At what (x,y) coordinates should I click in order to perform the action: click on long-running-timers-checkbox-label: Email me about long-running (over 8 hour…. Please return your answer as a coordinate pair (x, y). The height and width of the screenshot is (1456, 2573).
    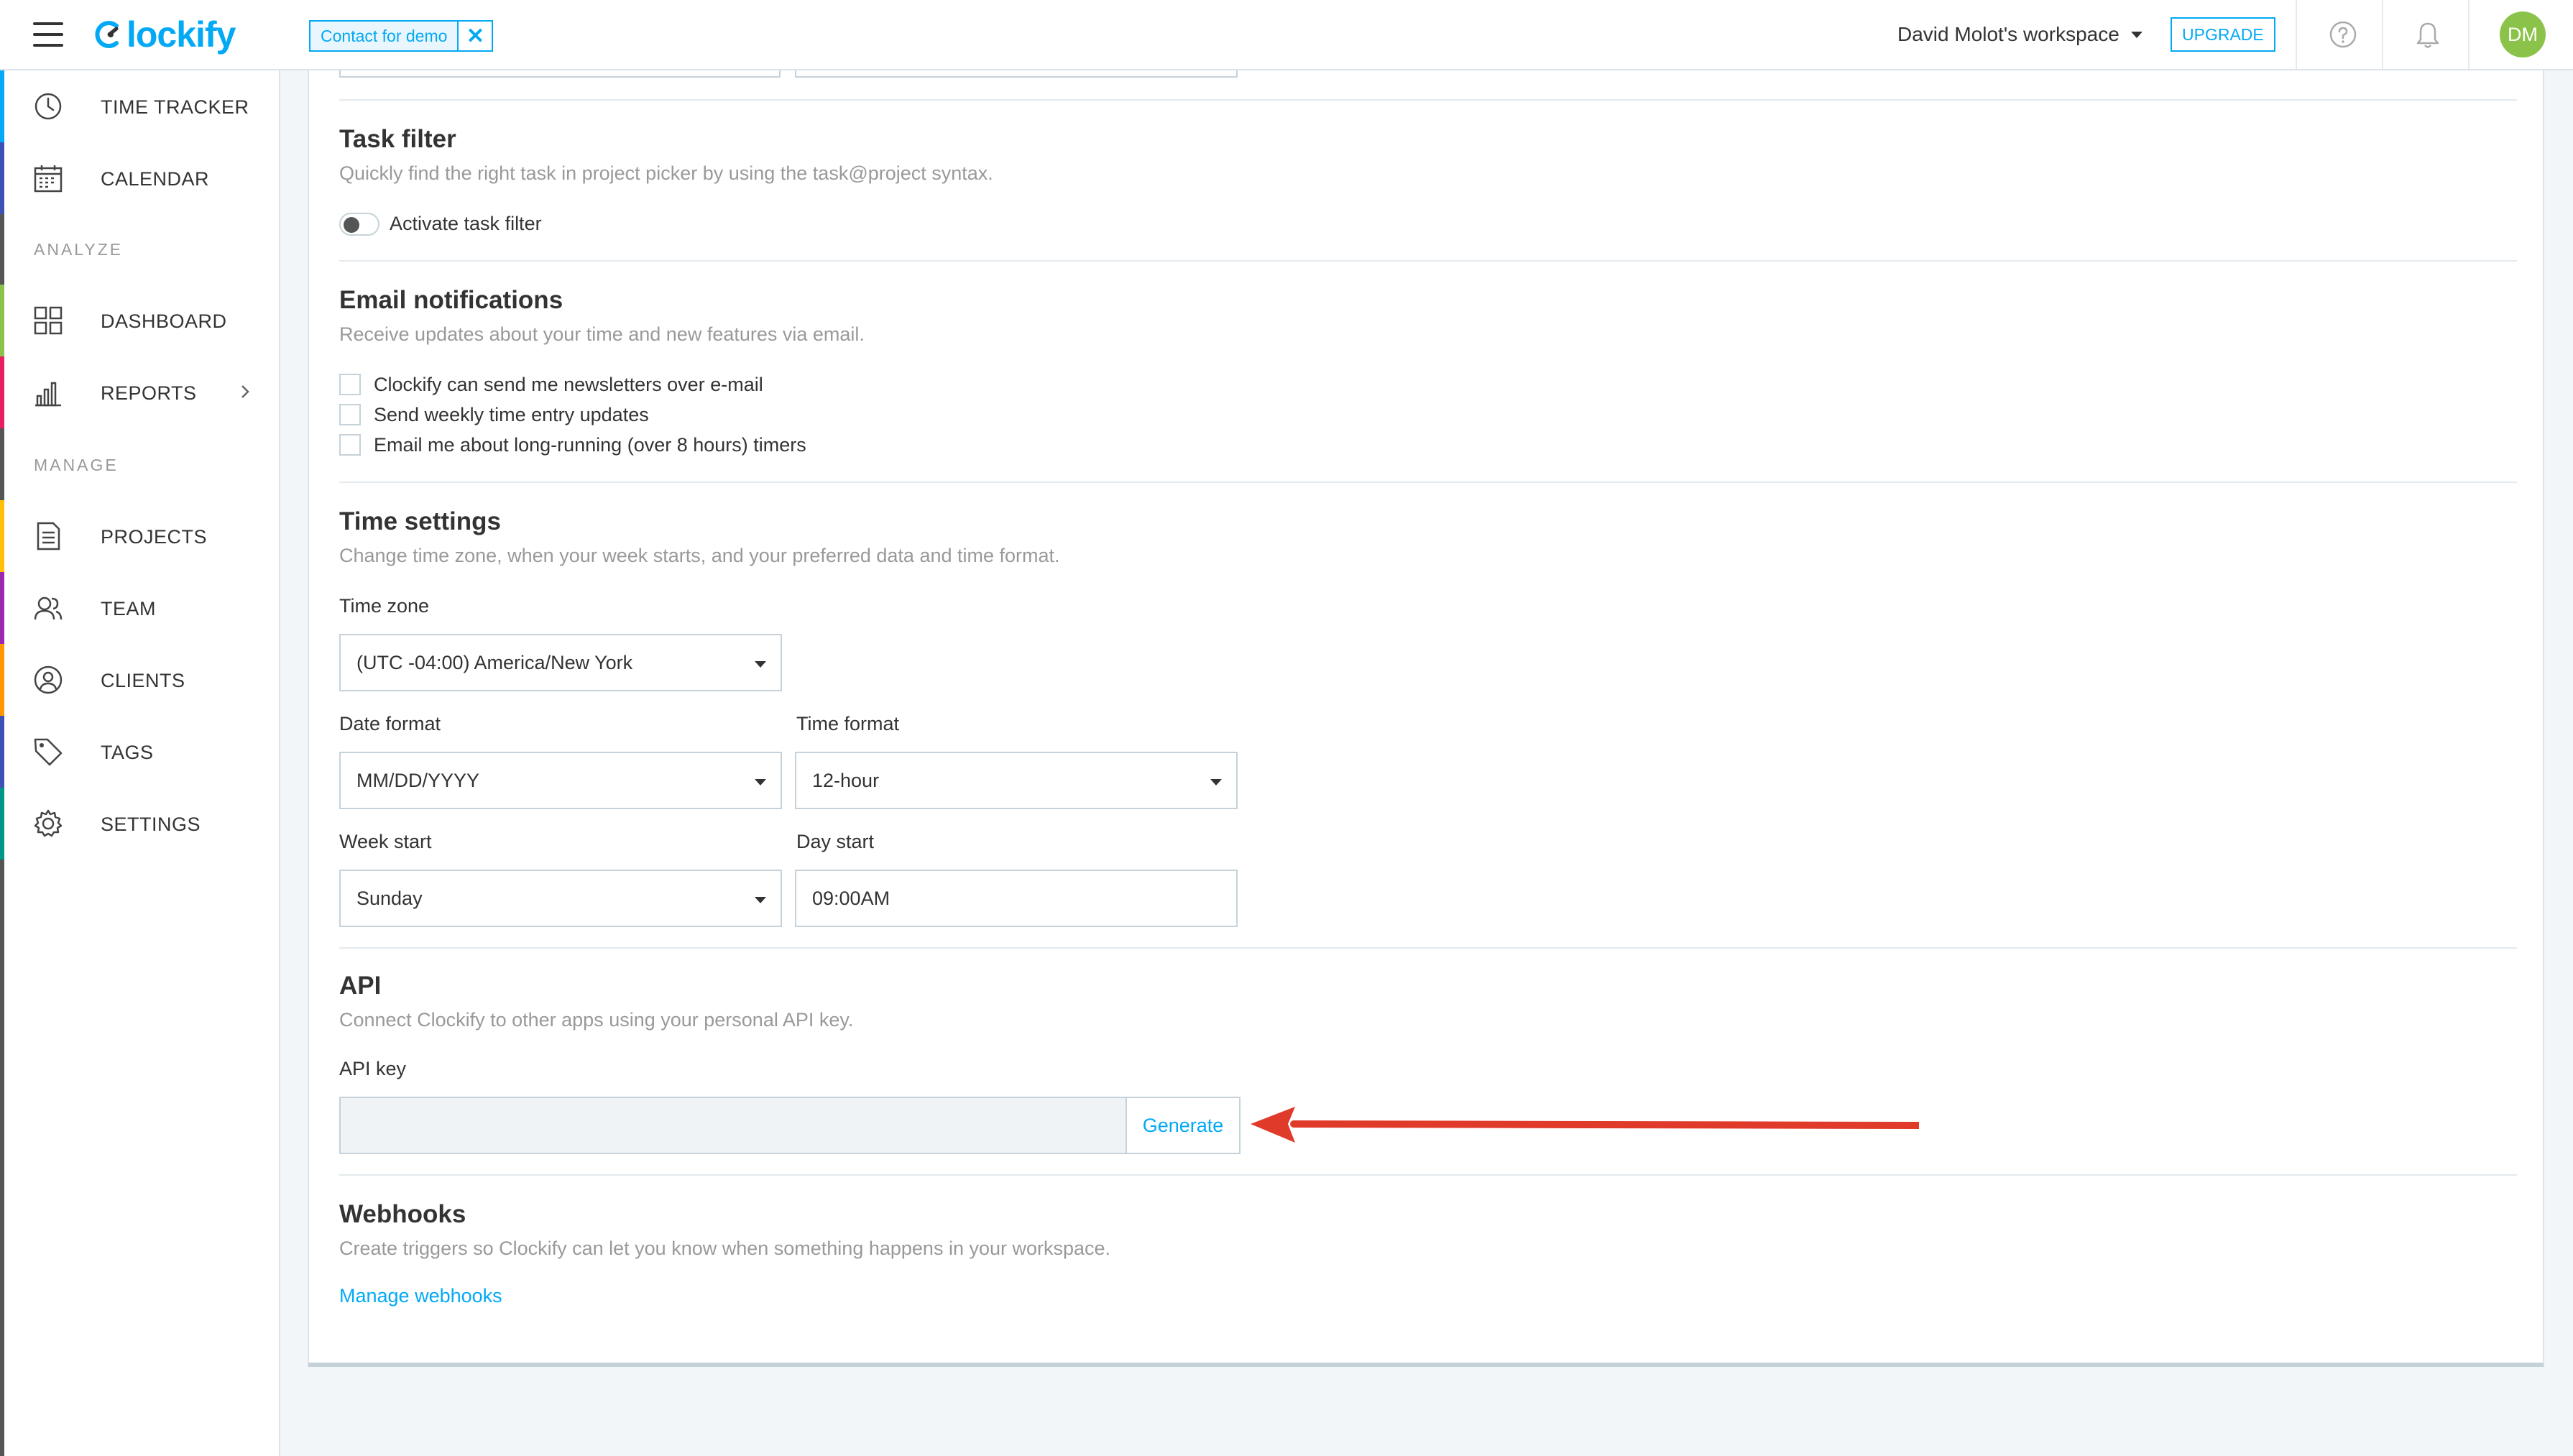
    Looking at the image, I should click on (590, 445).